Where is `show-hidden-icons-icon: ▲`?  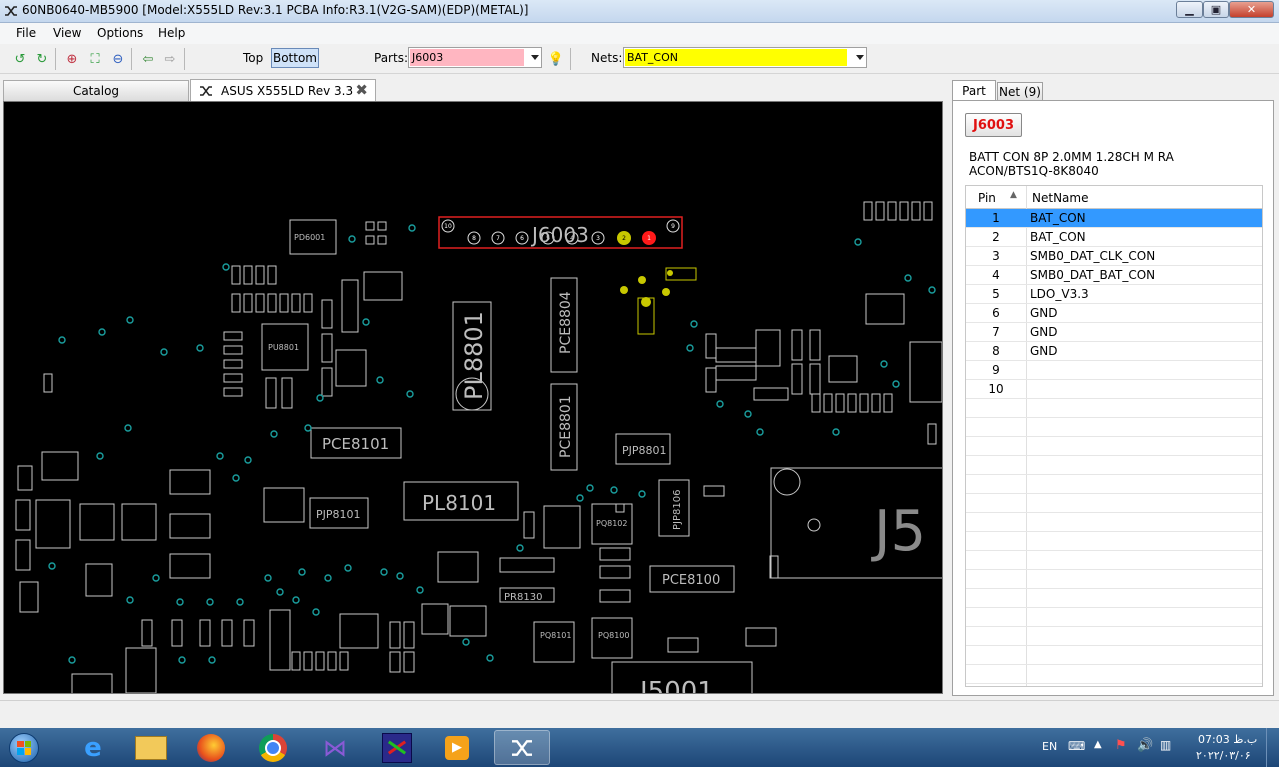 show-hidden-icons-icon: ▲ is located at coordinates (1098, 744).